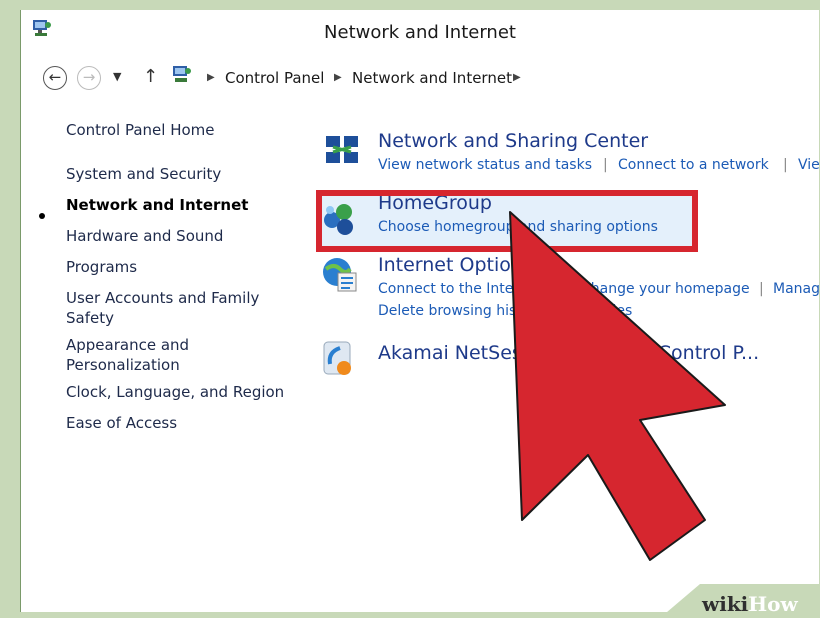 The image size is (820, 618). I want to click on wikihow-watermark: wikiHow, so click(750, 604).